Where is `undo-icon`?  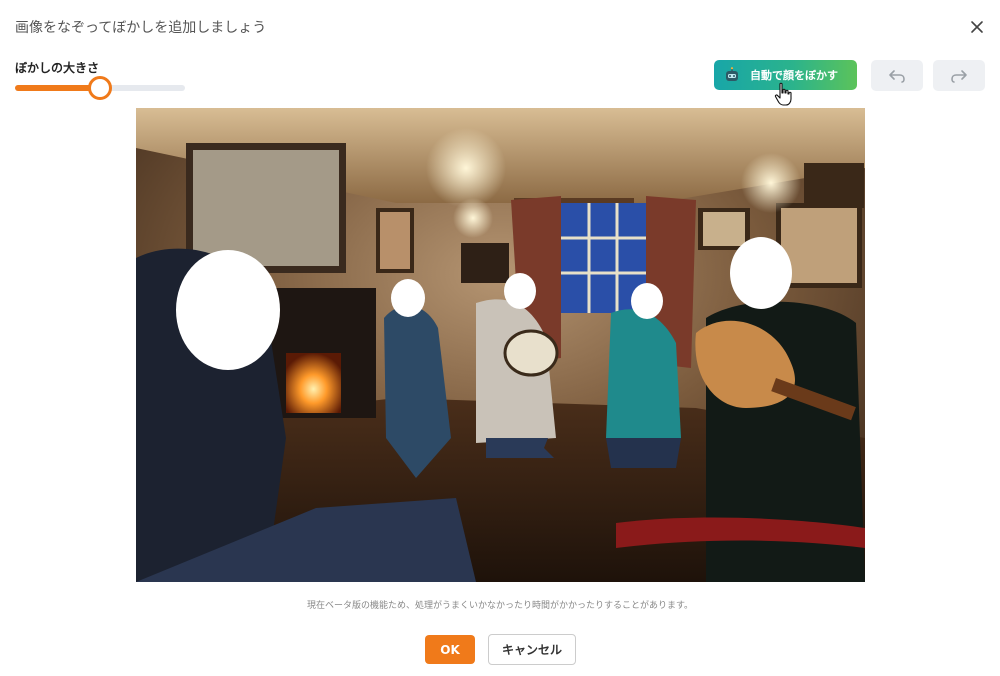 undo-icon is located at coordinates (897, 76).